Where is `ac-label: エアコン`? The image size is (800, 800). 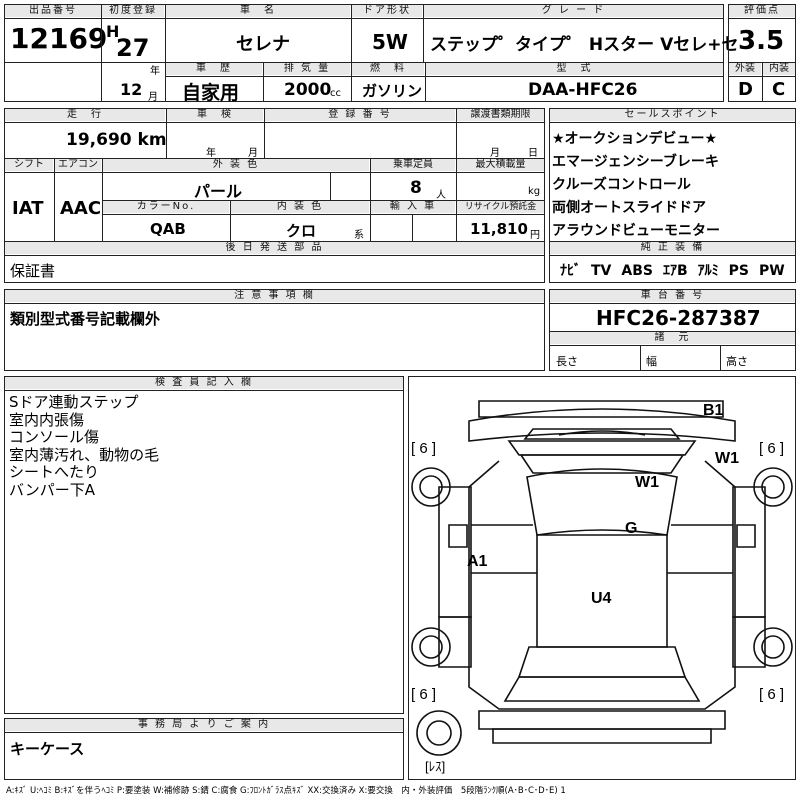
ac-label: エアコン is located at coordinates (78, 165).